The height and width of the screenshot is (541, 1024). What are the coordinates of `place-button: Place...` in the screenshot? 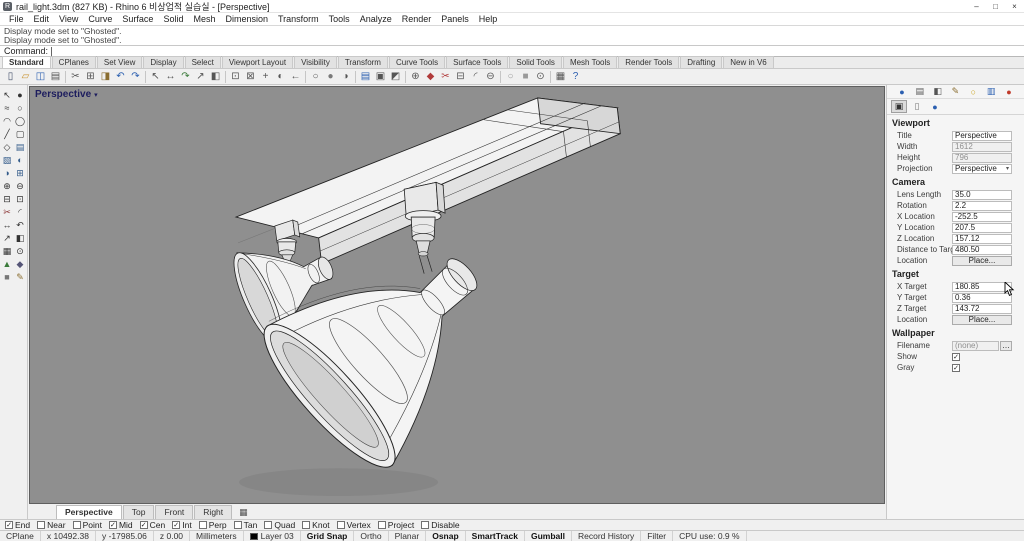 It's located at (982, 319).